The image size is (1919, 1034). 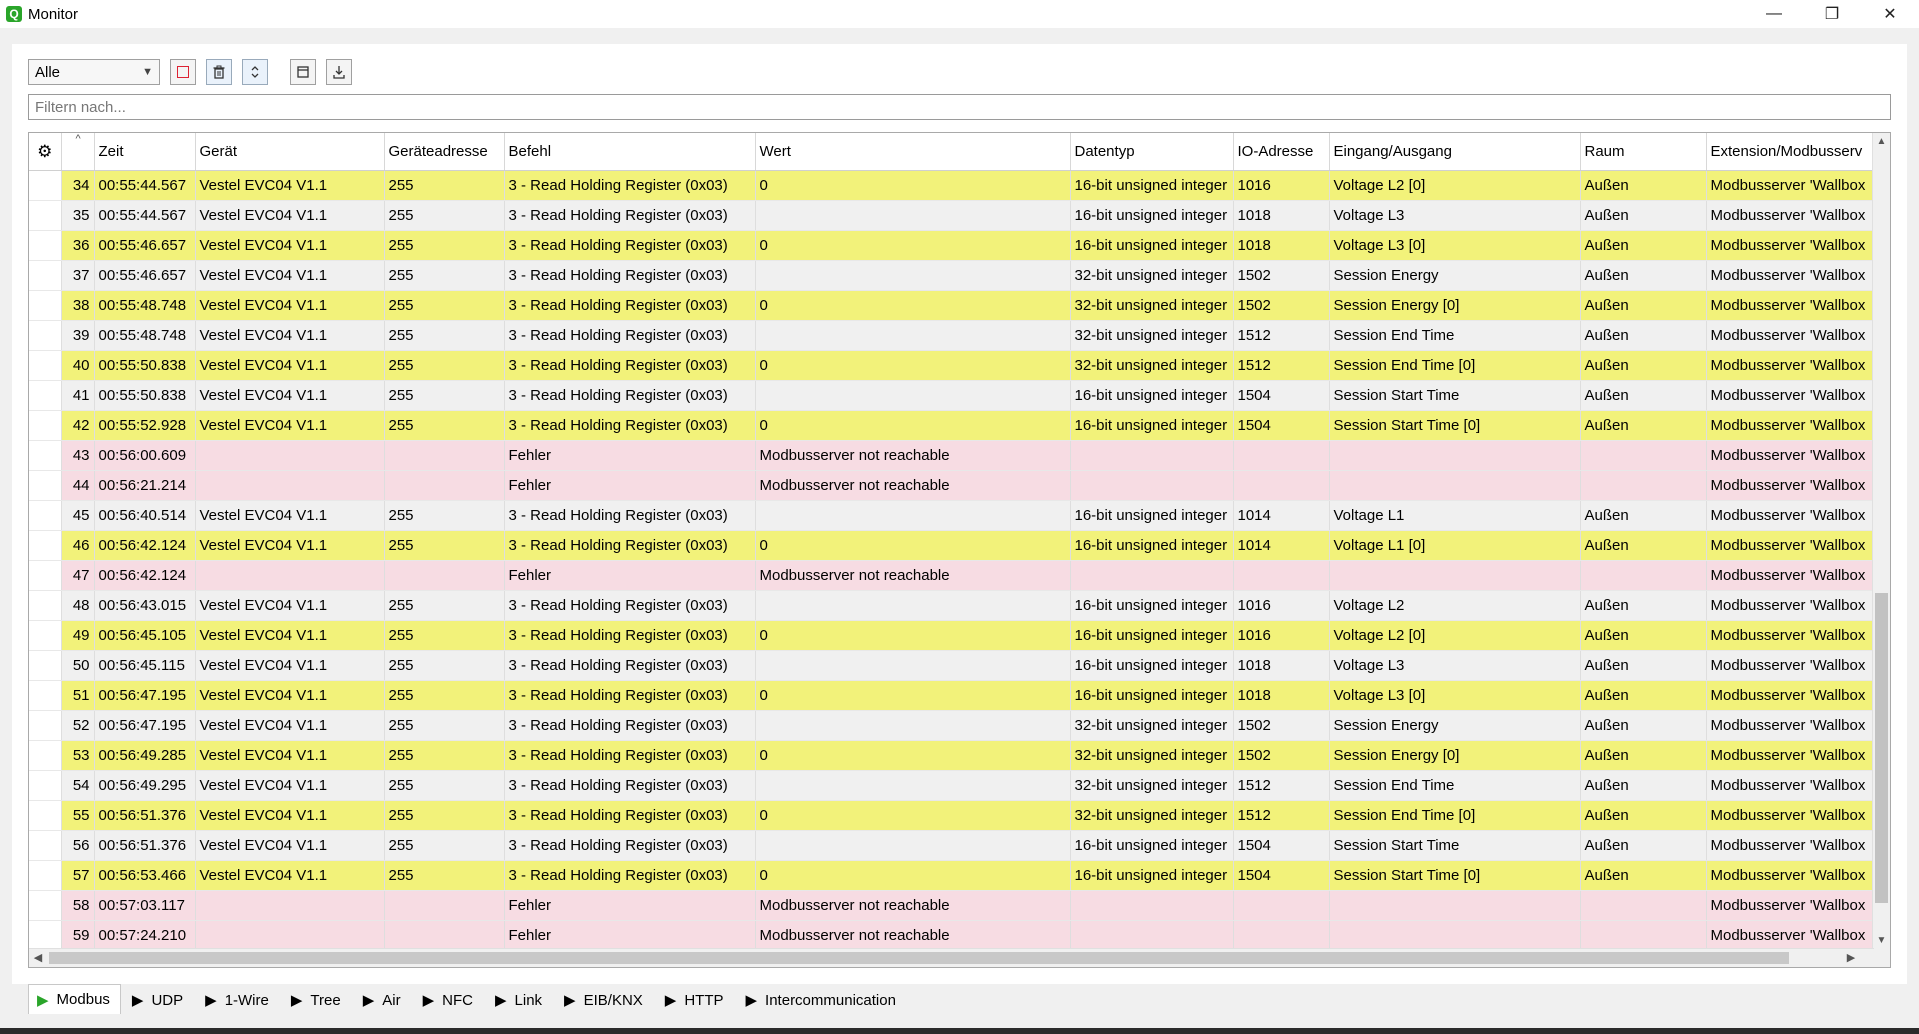 I want to click on restore-button: ❐, so click(x=1832, y=14).